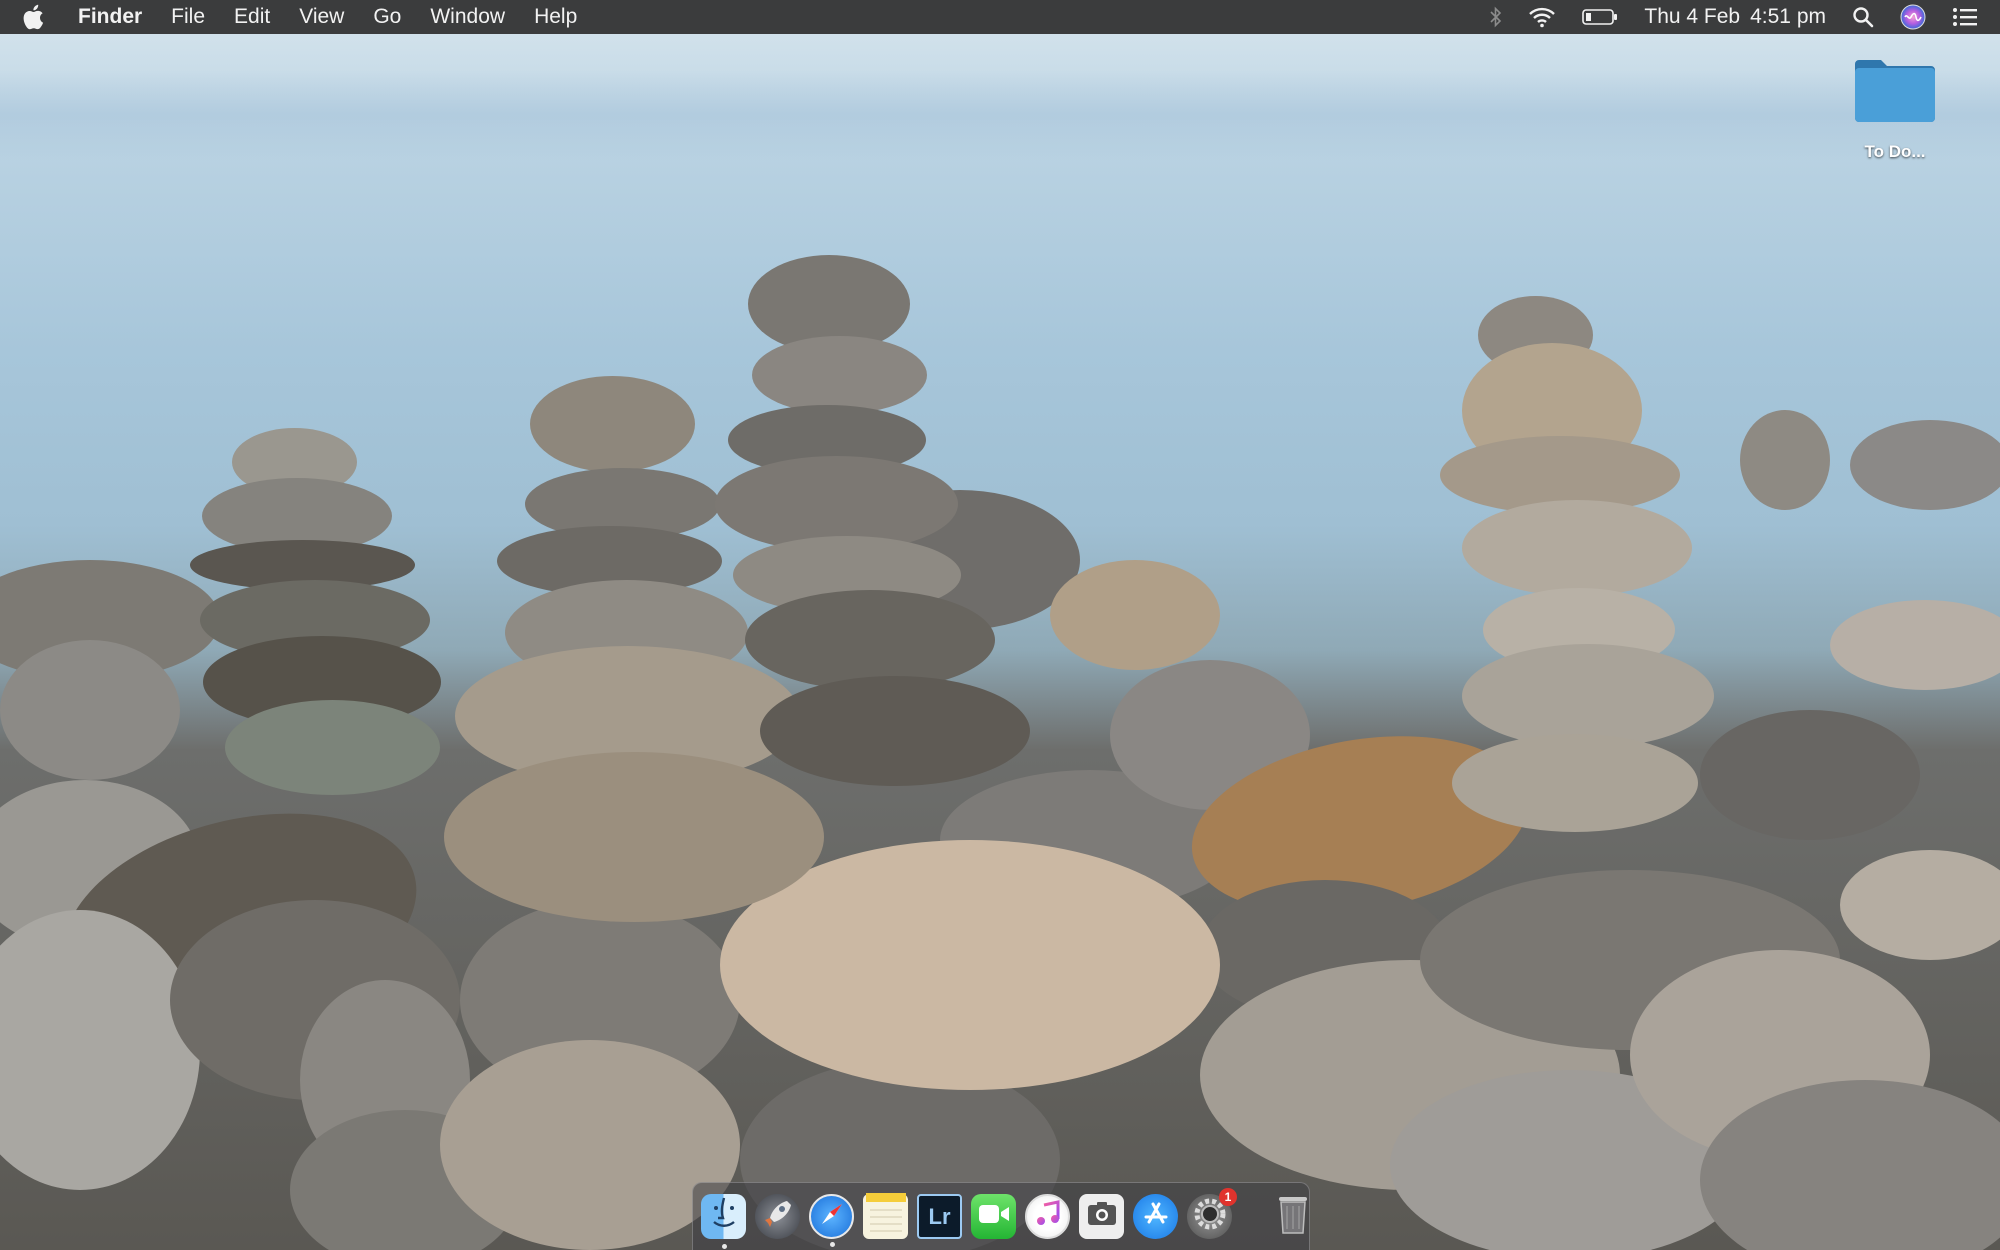 The image size is (2000, 1250). What do you see at coordinates (1965, 17) in the screenshot?
I see `notification-center-icon` at bounding box center [1965, 17].